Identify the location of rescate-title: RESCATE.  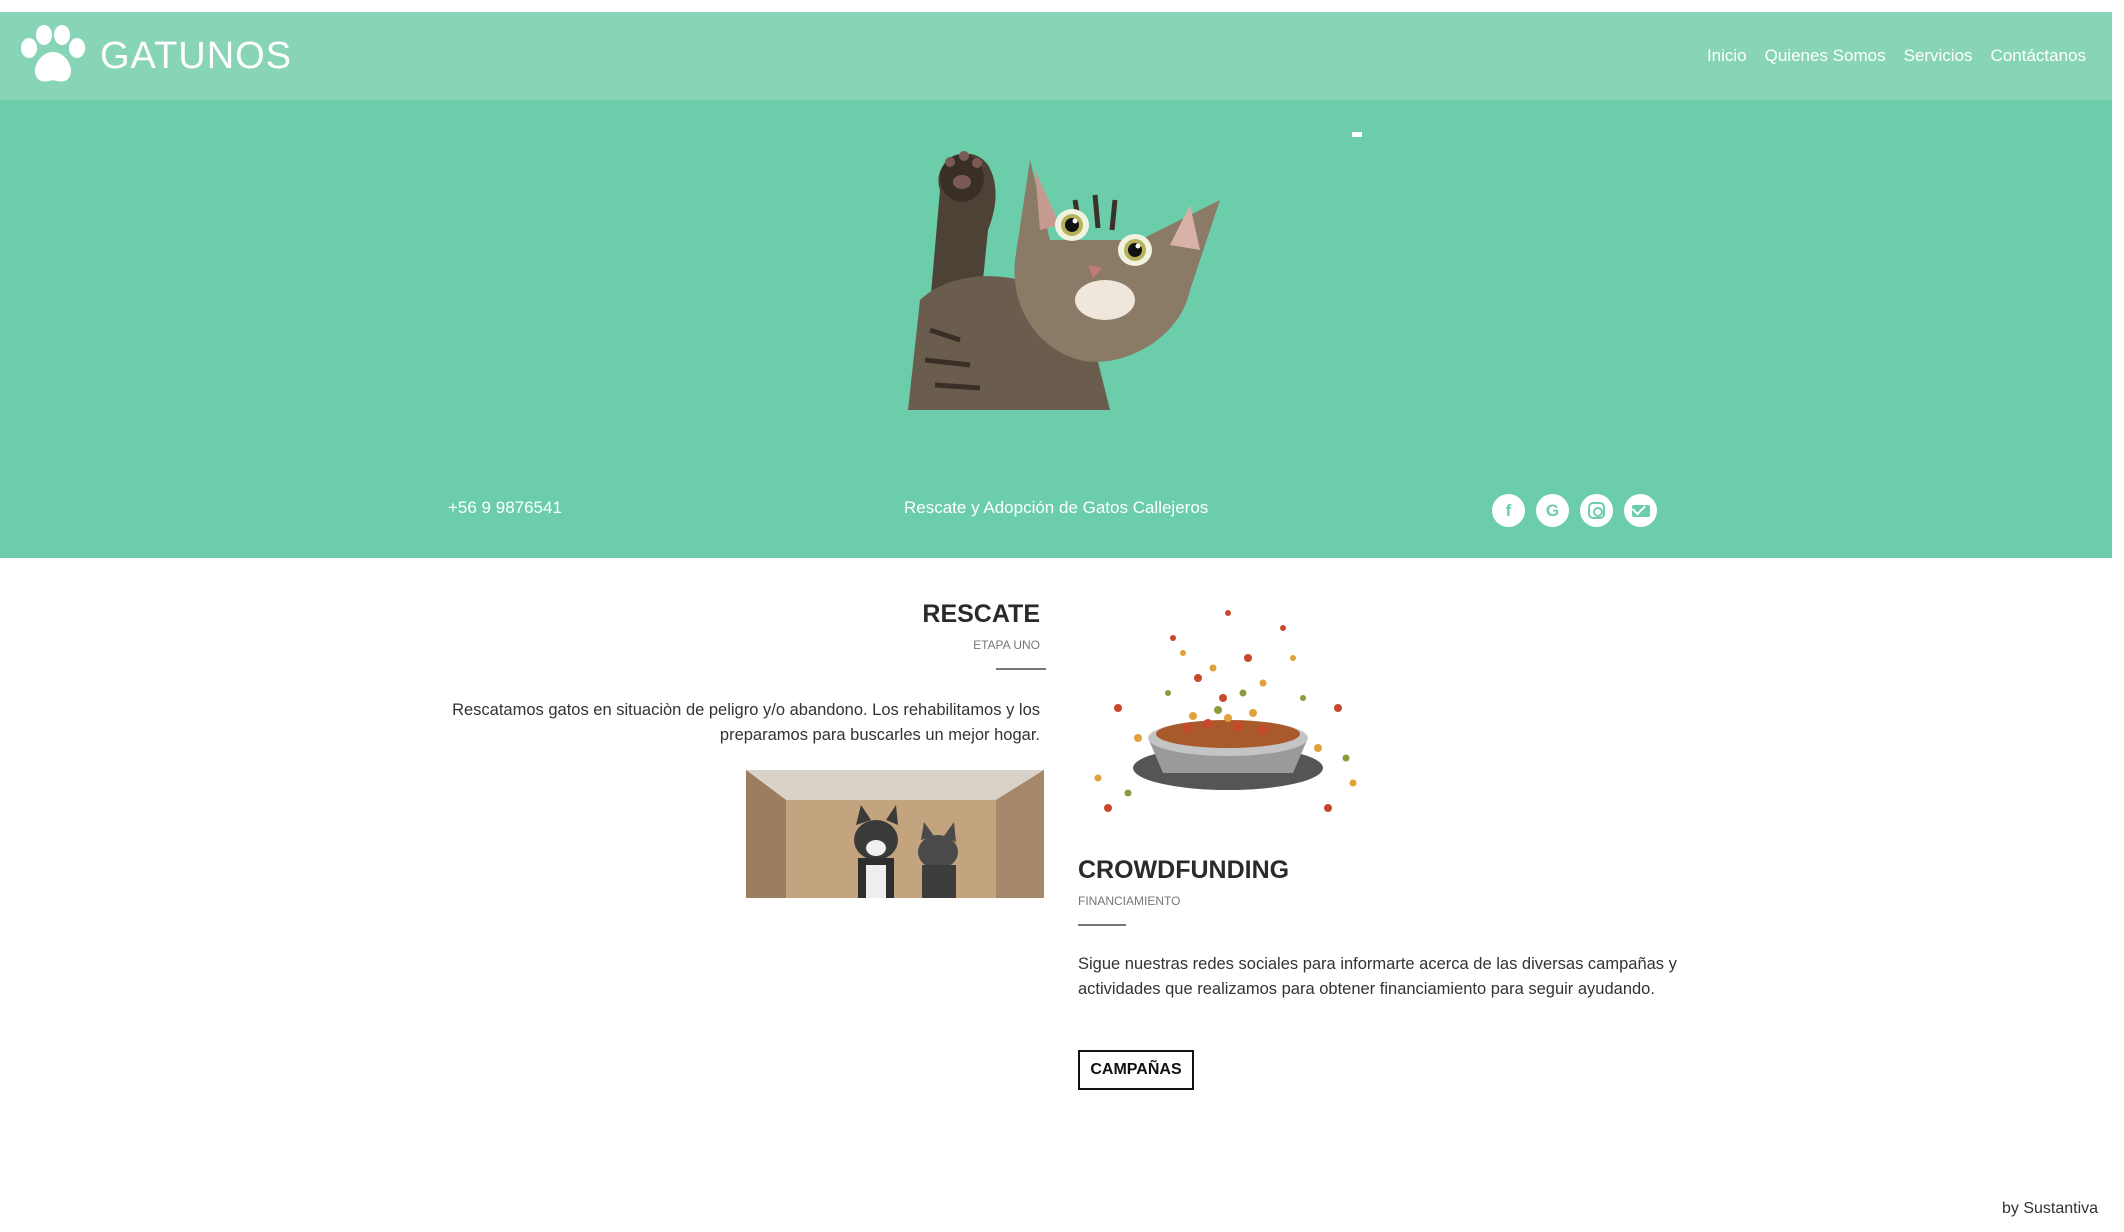
(981, 614).